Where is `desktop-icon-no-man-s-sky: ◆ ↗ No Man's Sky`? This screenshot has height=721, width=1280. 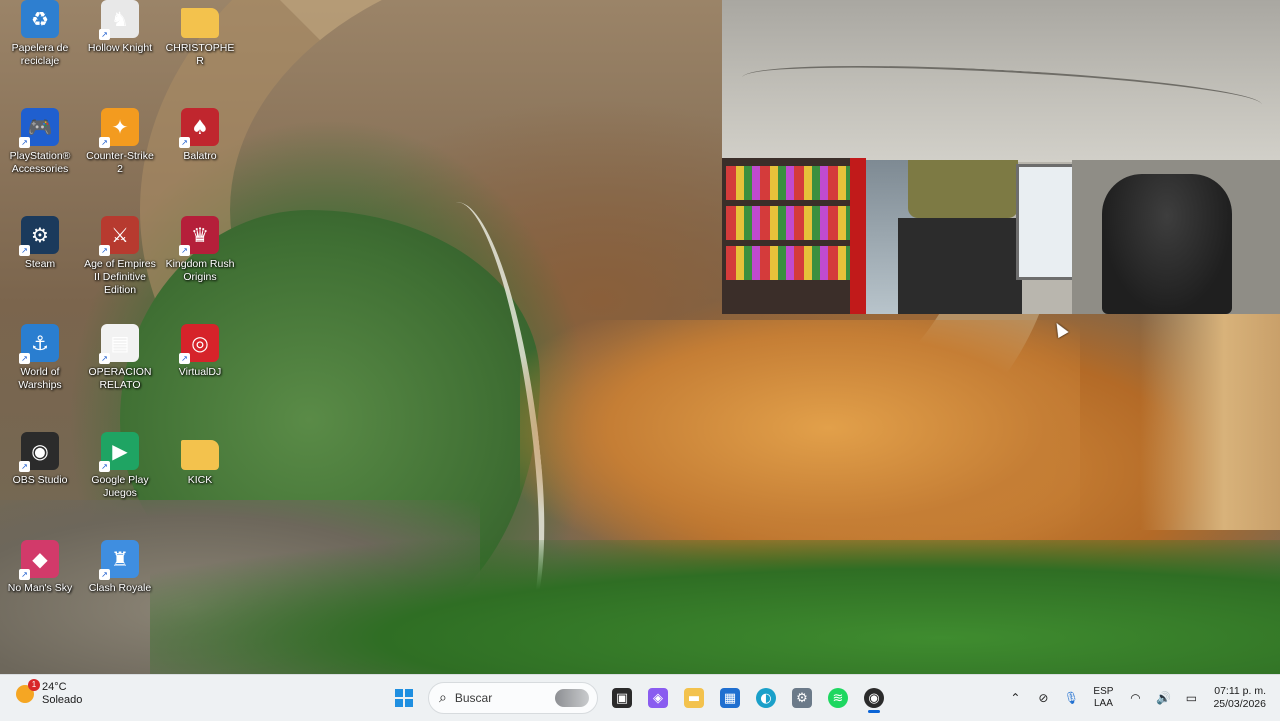
desktop-icon-no-man-s-sky: ◆ ↗ No Man's Sky is located at coordinates (40, 567).